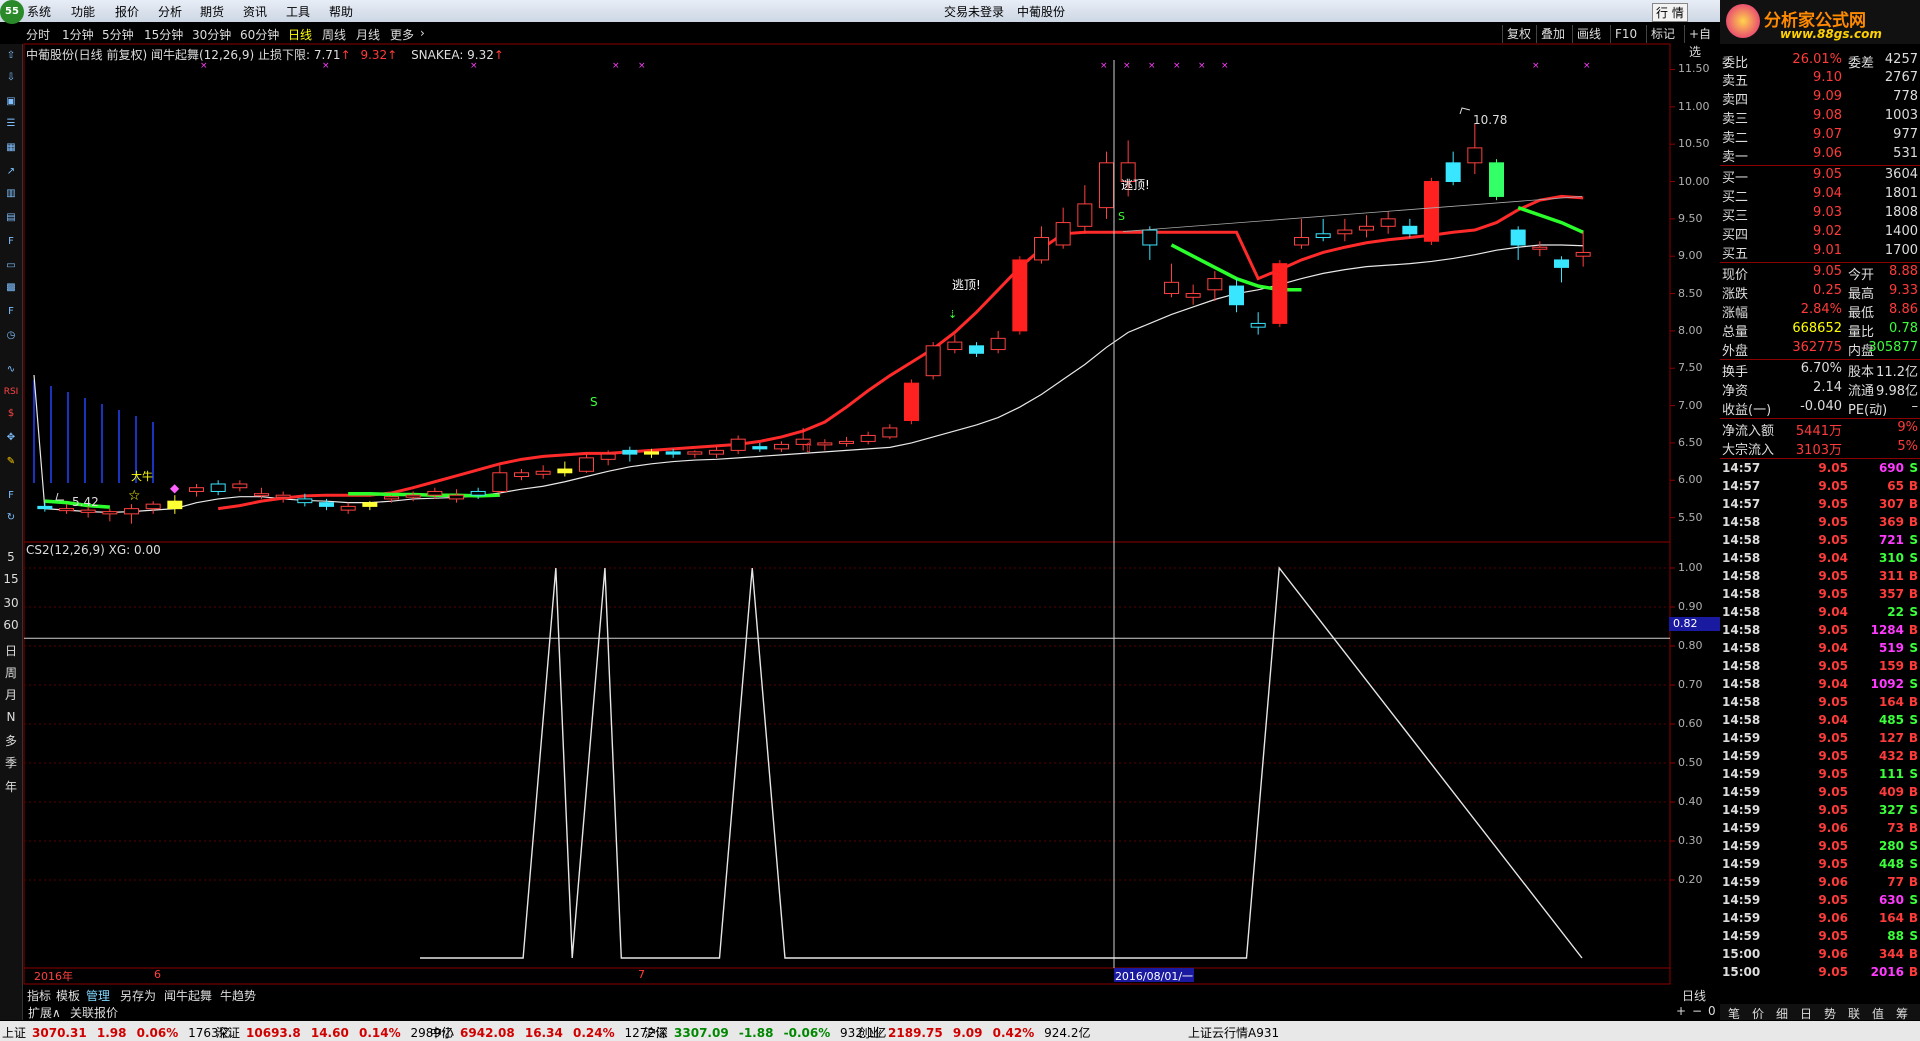 This screenshot has width=1920, height=1041. What do you see at coordinates (1712, 1012) in the screenshot?
I see `zoom-reset-icon: 0` at bounding box center [1712, 1012].